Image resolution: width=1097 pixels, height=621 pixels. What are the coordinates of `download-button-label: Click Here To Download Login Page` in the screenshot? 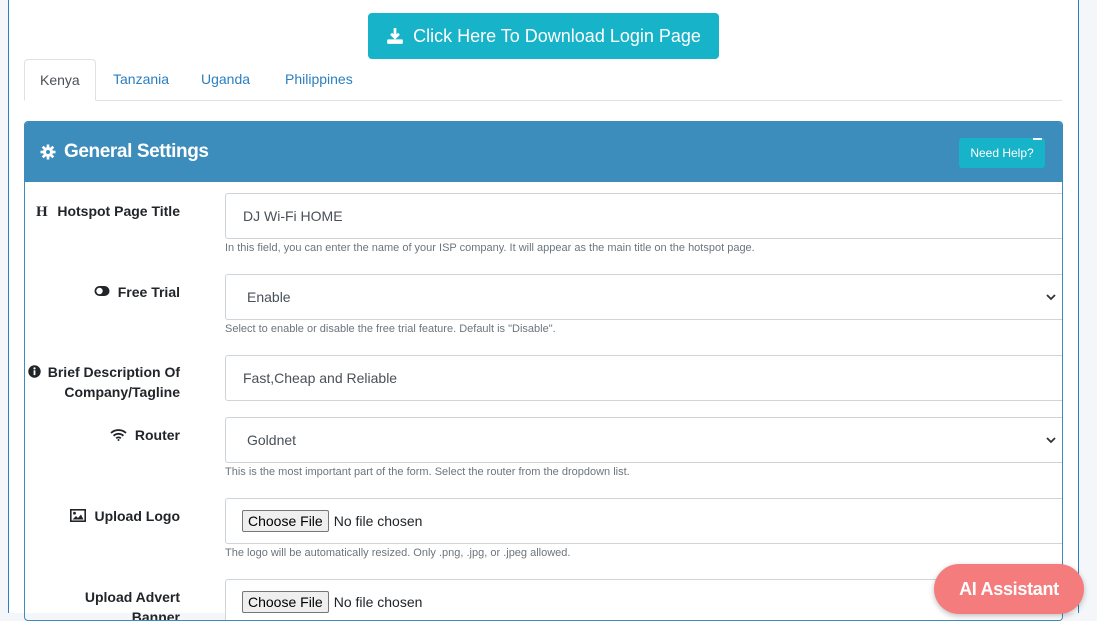 It's located at (557, 35).